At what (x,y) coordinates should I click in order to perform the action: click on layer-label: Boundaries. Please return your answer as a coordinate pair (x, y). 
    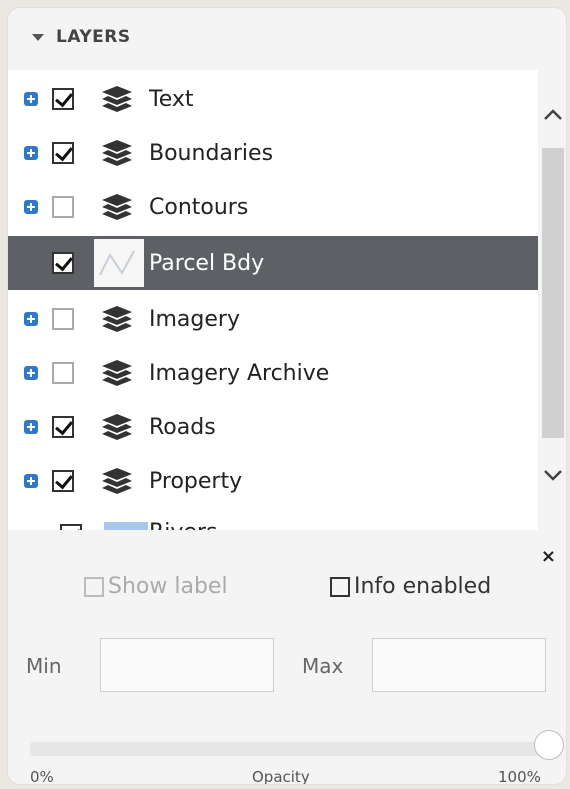
    Looking at the image, I should click on (211, 153).